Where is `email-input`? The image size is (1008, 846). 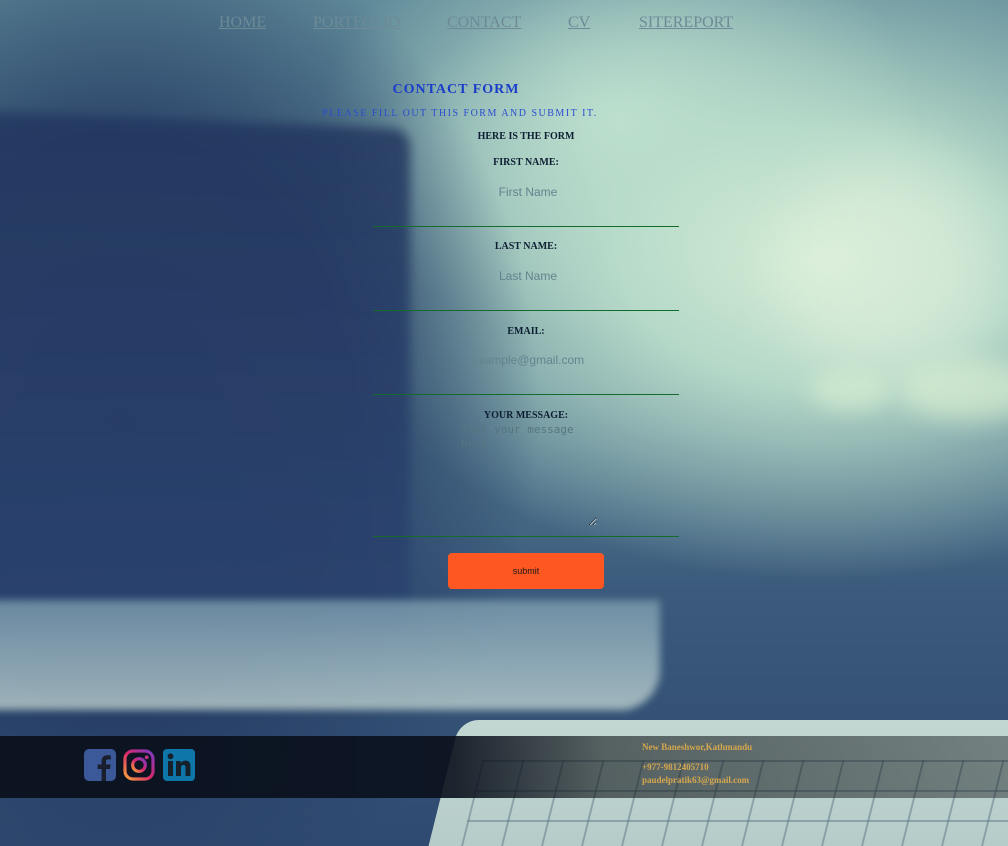
email-input is located at coordinates (528, 360).